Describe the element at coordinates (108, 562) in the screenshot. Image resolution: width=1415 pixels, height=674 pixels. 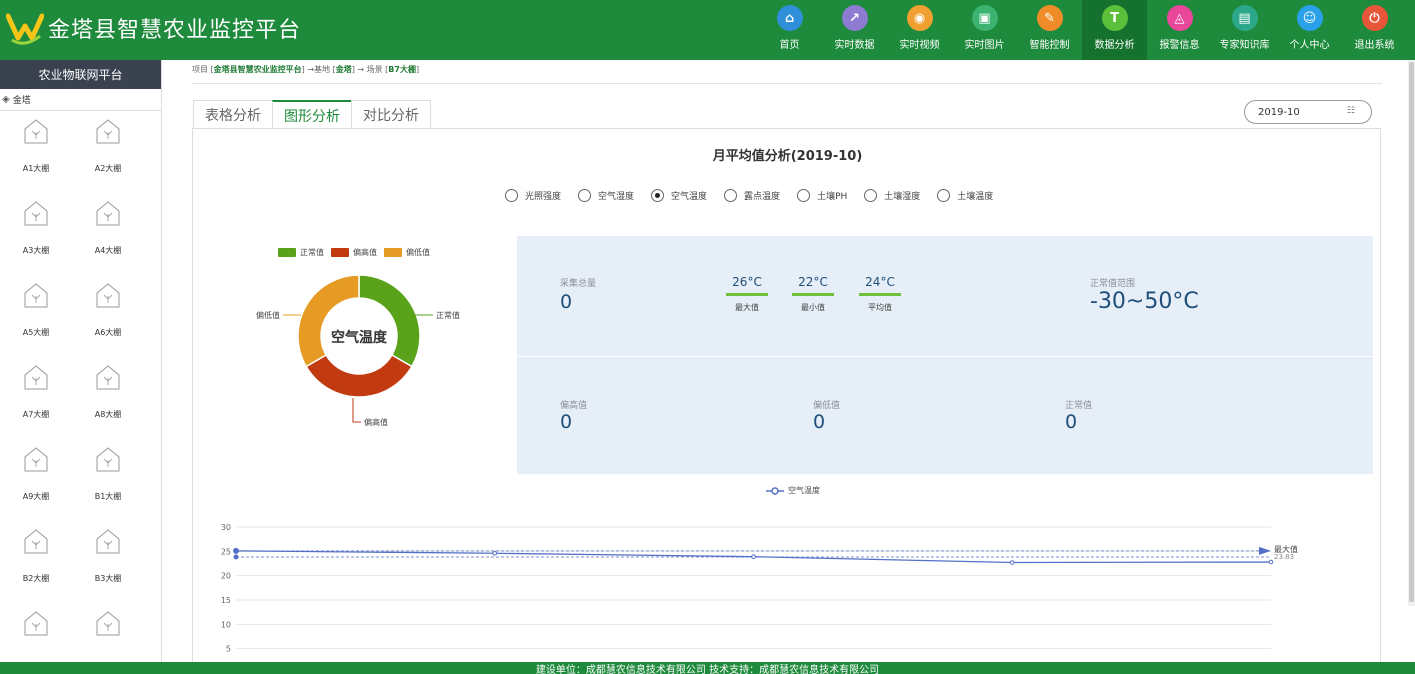
I see `greenhouse-item: B3大棚` at that location.